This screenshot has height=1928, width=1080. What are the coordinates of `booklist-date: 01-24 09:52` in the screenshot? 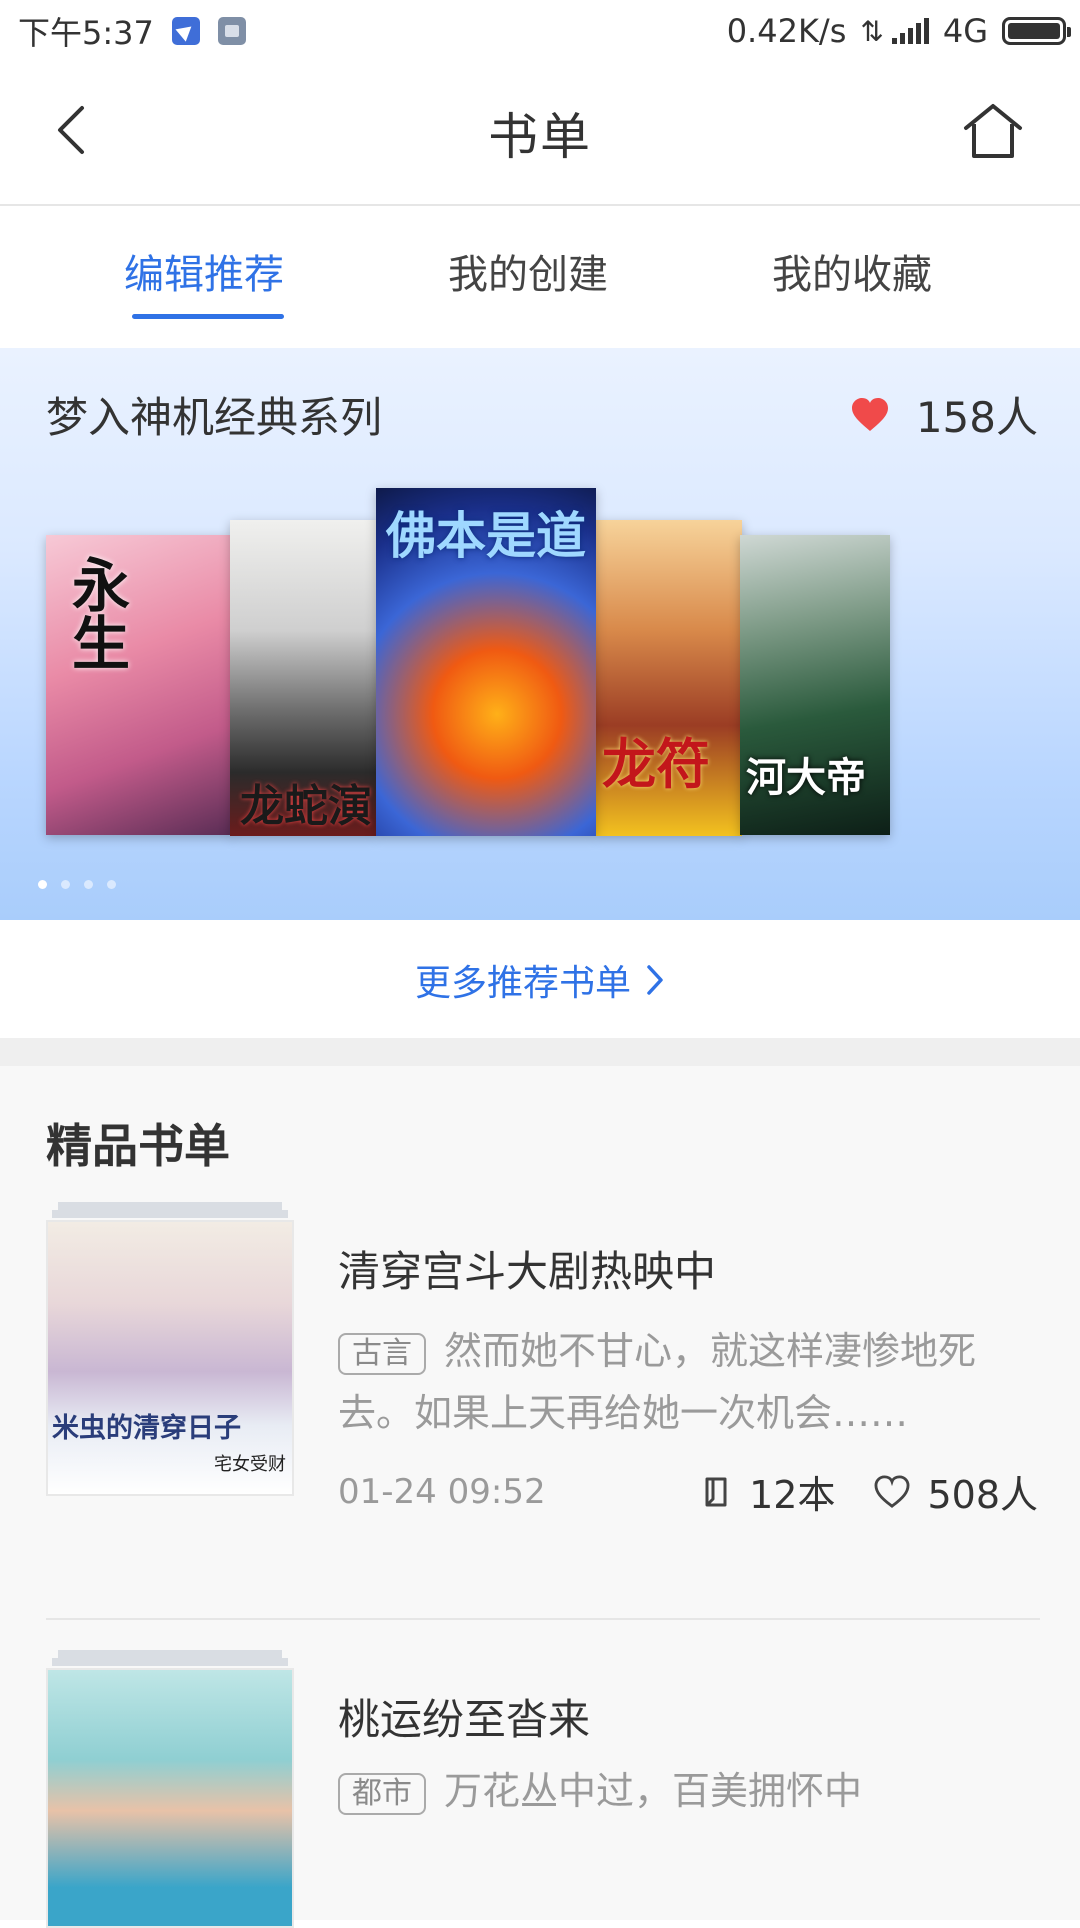 It's located at (442, 1491).